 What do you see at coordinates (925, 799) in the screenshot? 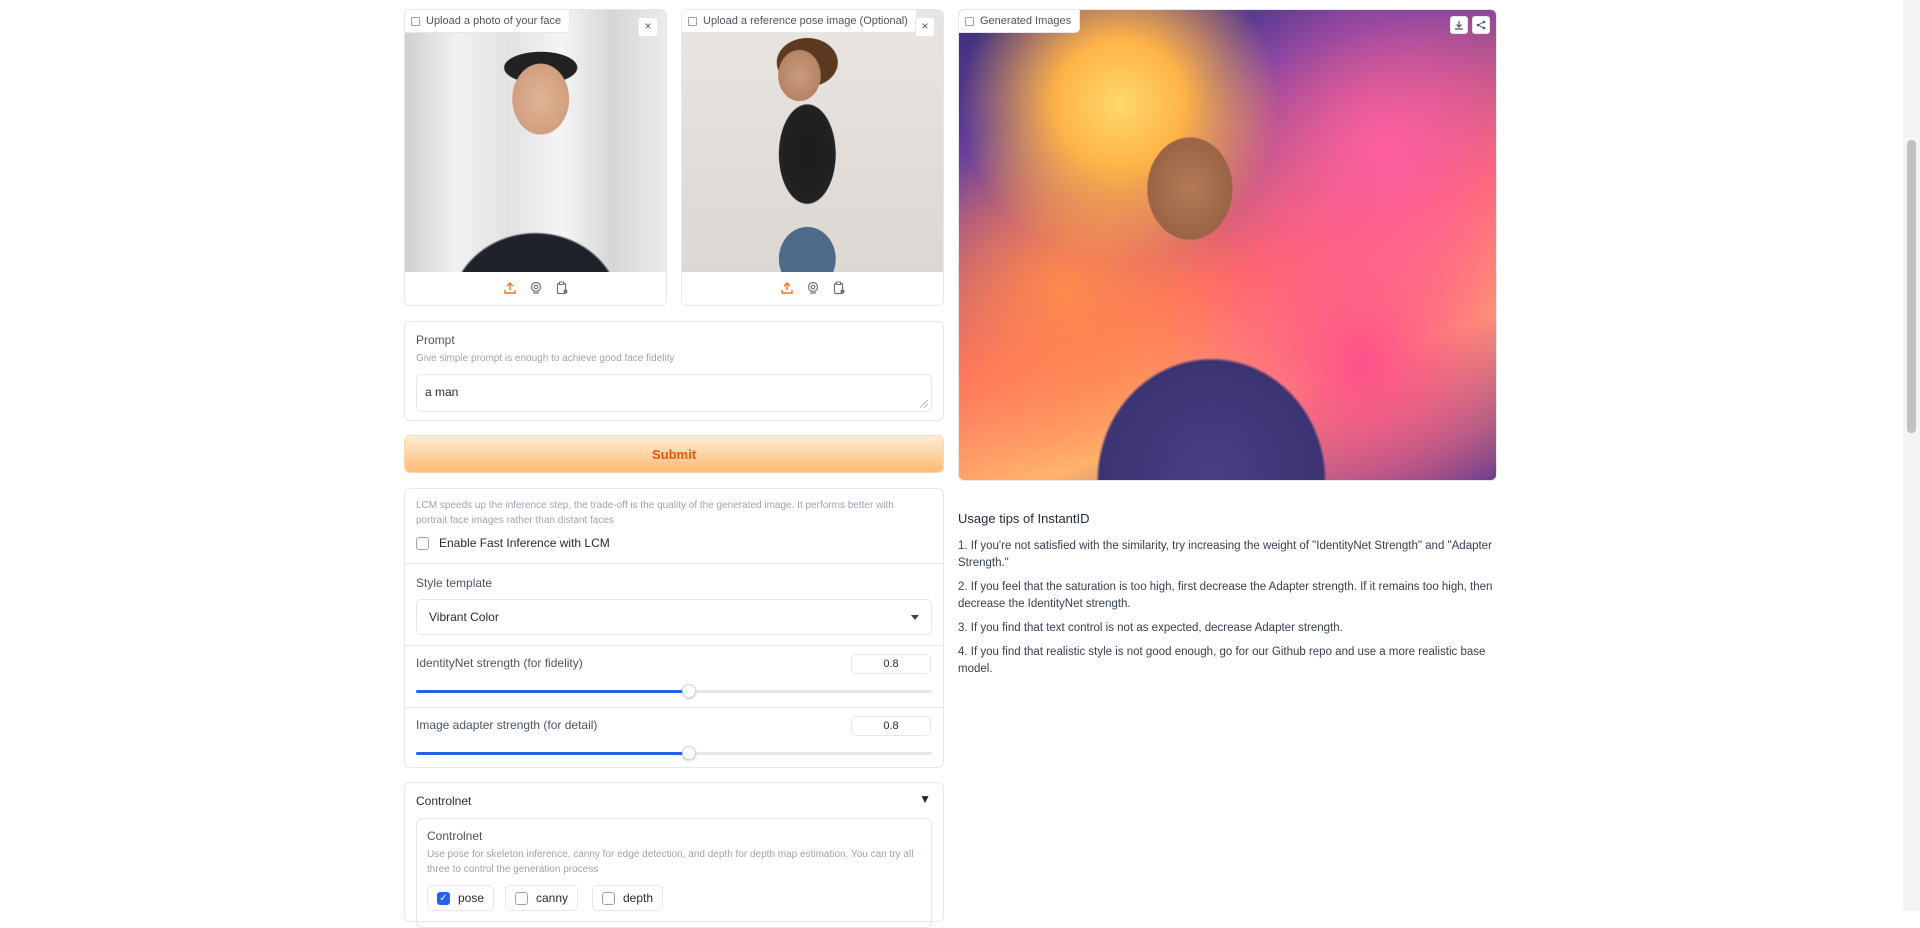
I see `triangle-down-icon: ▼` at bounding box center [925, 799].